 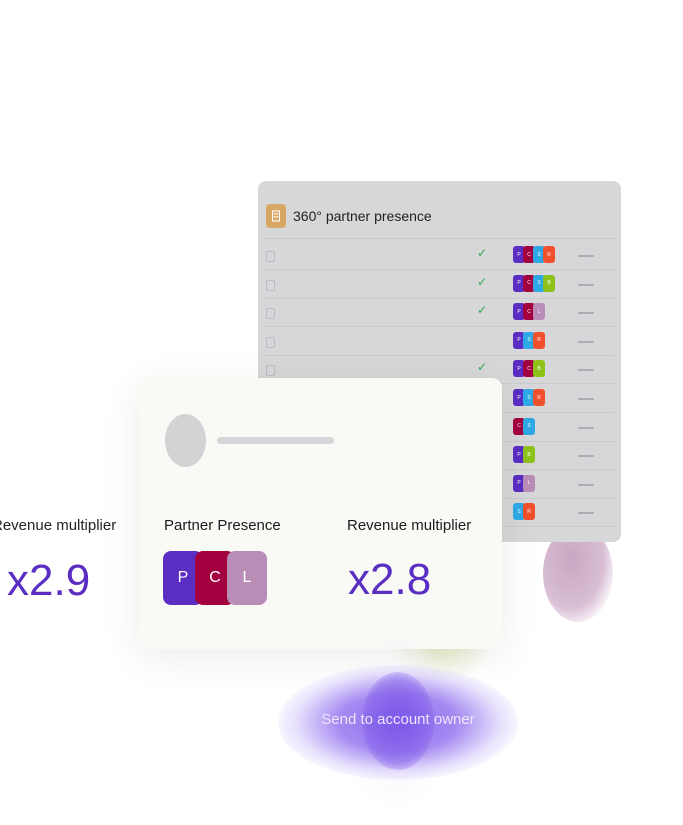 I want to click on partner-chip-group: PL, so click(x=524, y=483).